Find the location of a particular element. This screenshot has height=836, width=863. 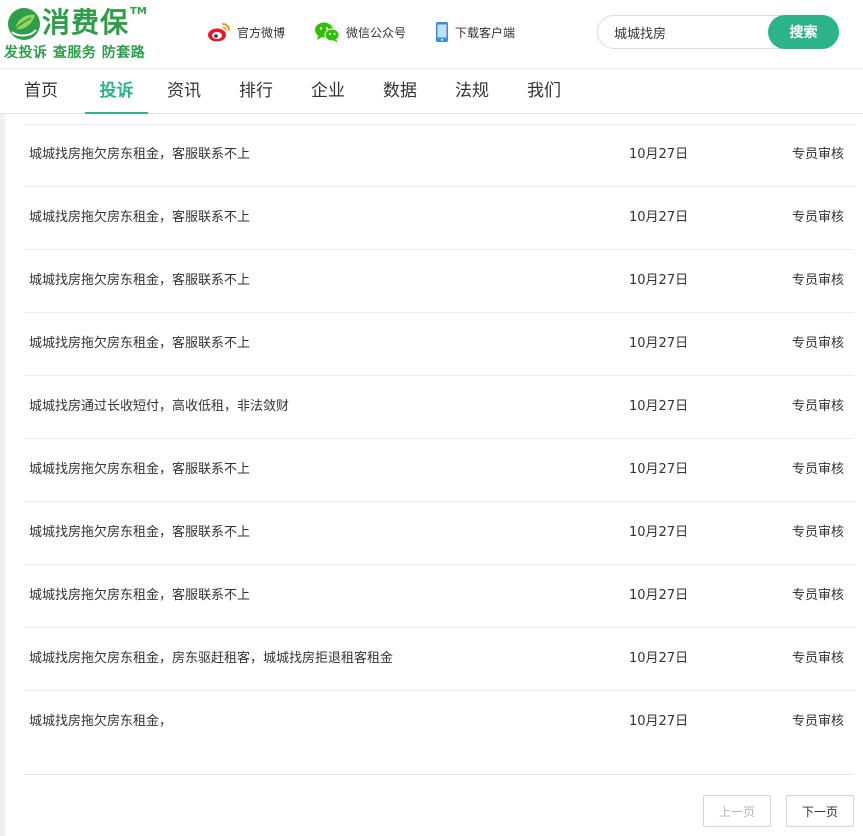

weibo-link: 官方微博 is located at coordinates (246, 32).